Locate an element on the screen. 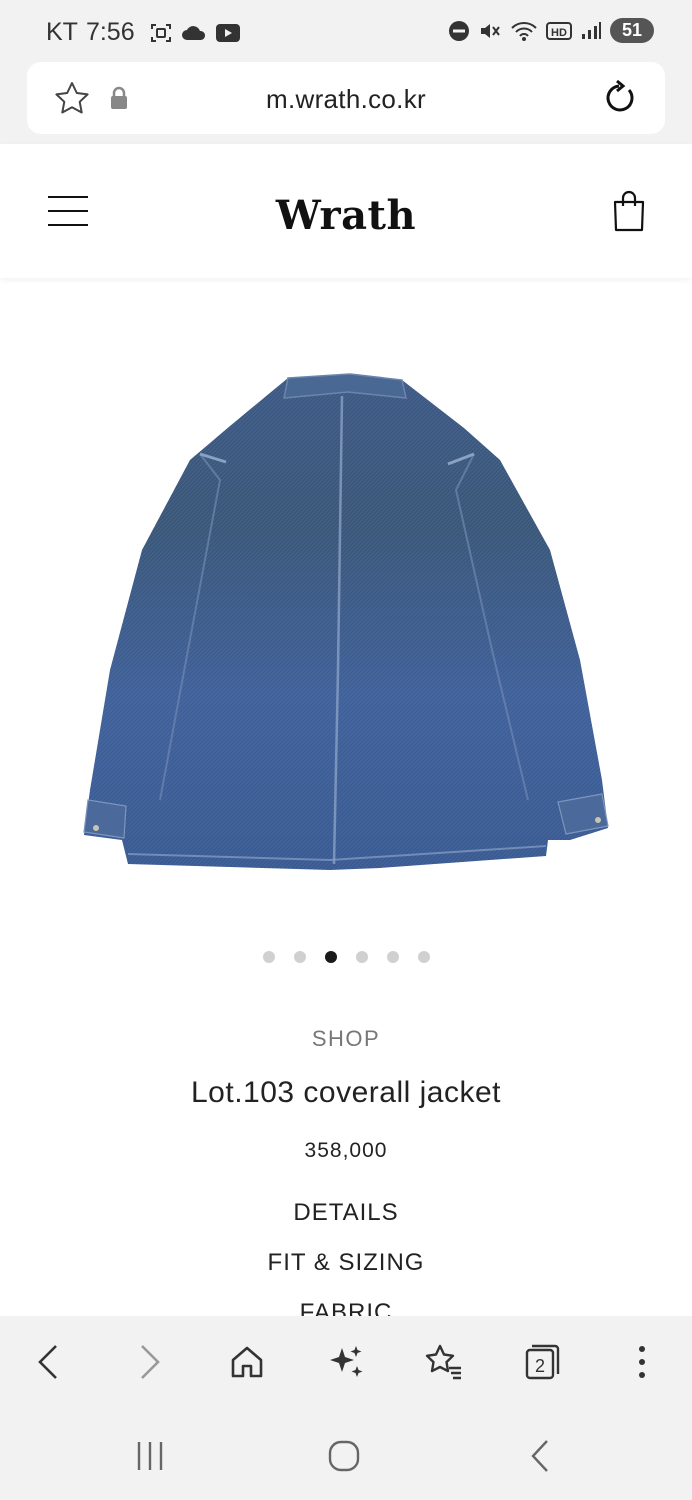 The image size is (692, 1500). hd-icon: HD is located at coordinates (558, 30).